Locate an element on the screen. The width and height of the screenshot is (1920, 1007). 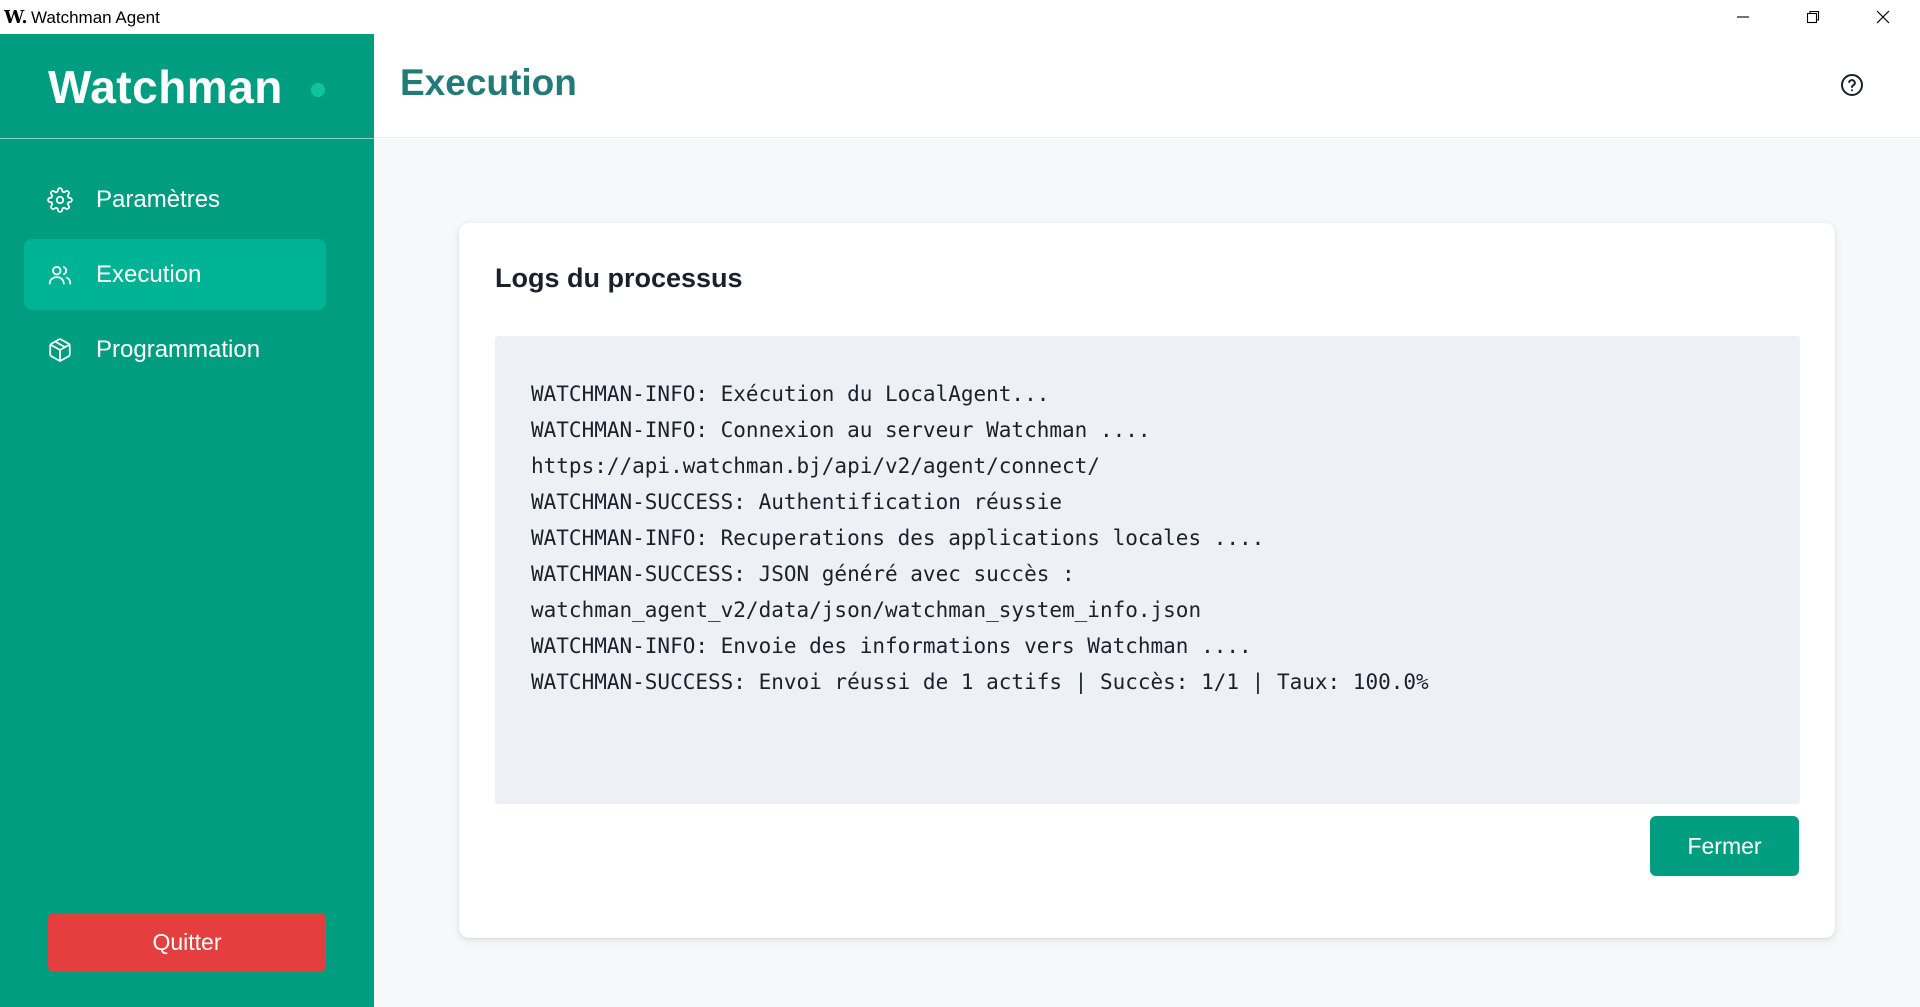
sidebar-item-parametres: Paramètres is located at coordinates (175, 199).